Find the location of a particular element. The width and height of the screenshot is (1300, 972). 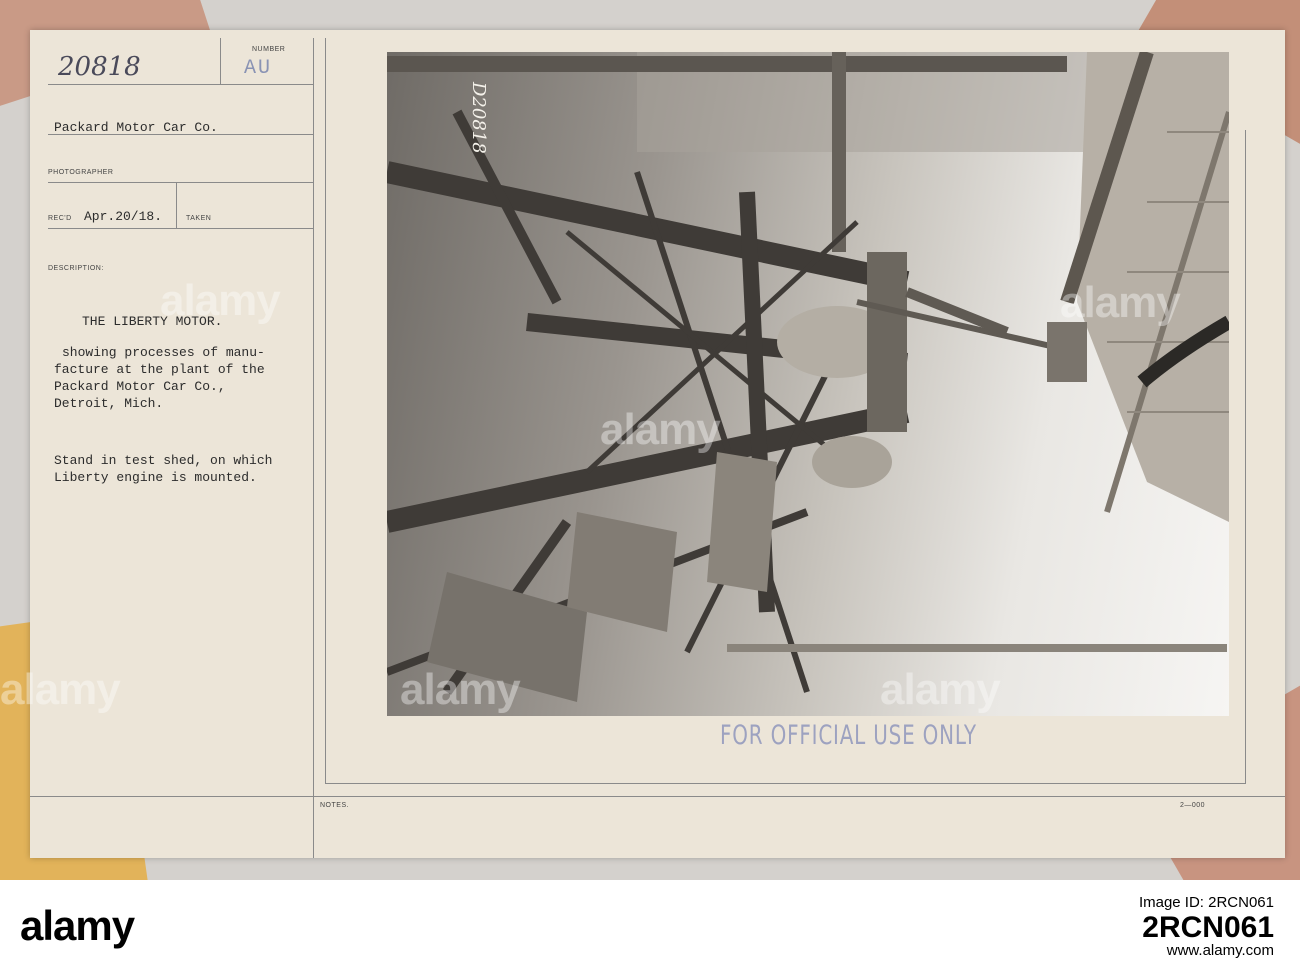

floor-beam is located at coordinates (977, 648).